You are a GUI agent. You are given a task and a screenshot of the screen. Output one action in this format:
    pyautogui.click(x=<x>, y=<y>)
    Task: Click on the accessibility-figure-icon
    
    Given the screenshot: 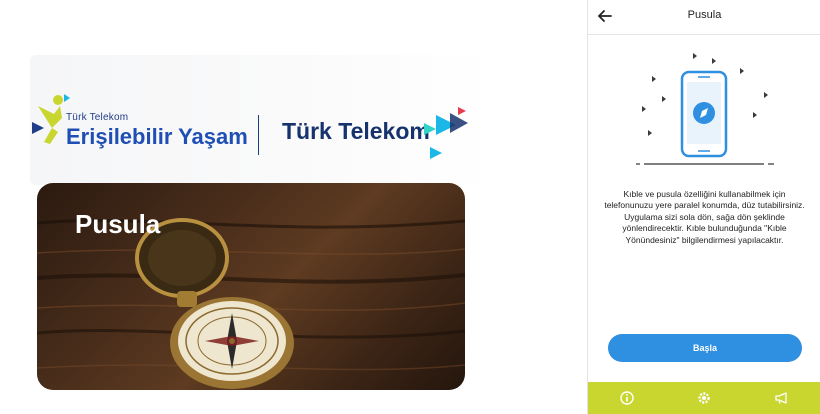 What is the action you would take?
    pyautogui.click(x=51, y=119)
    